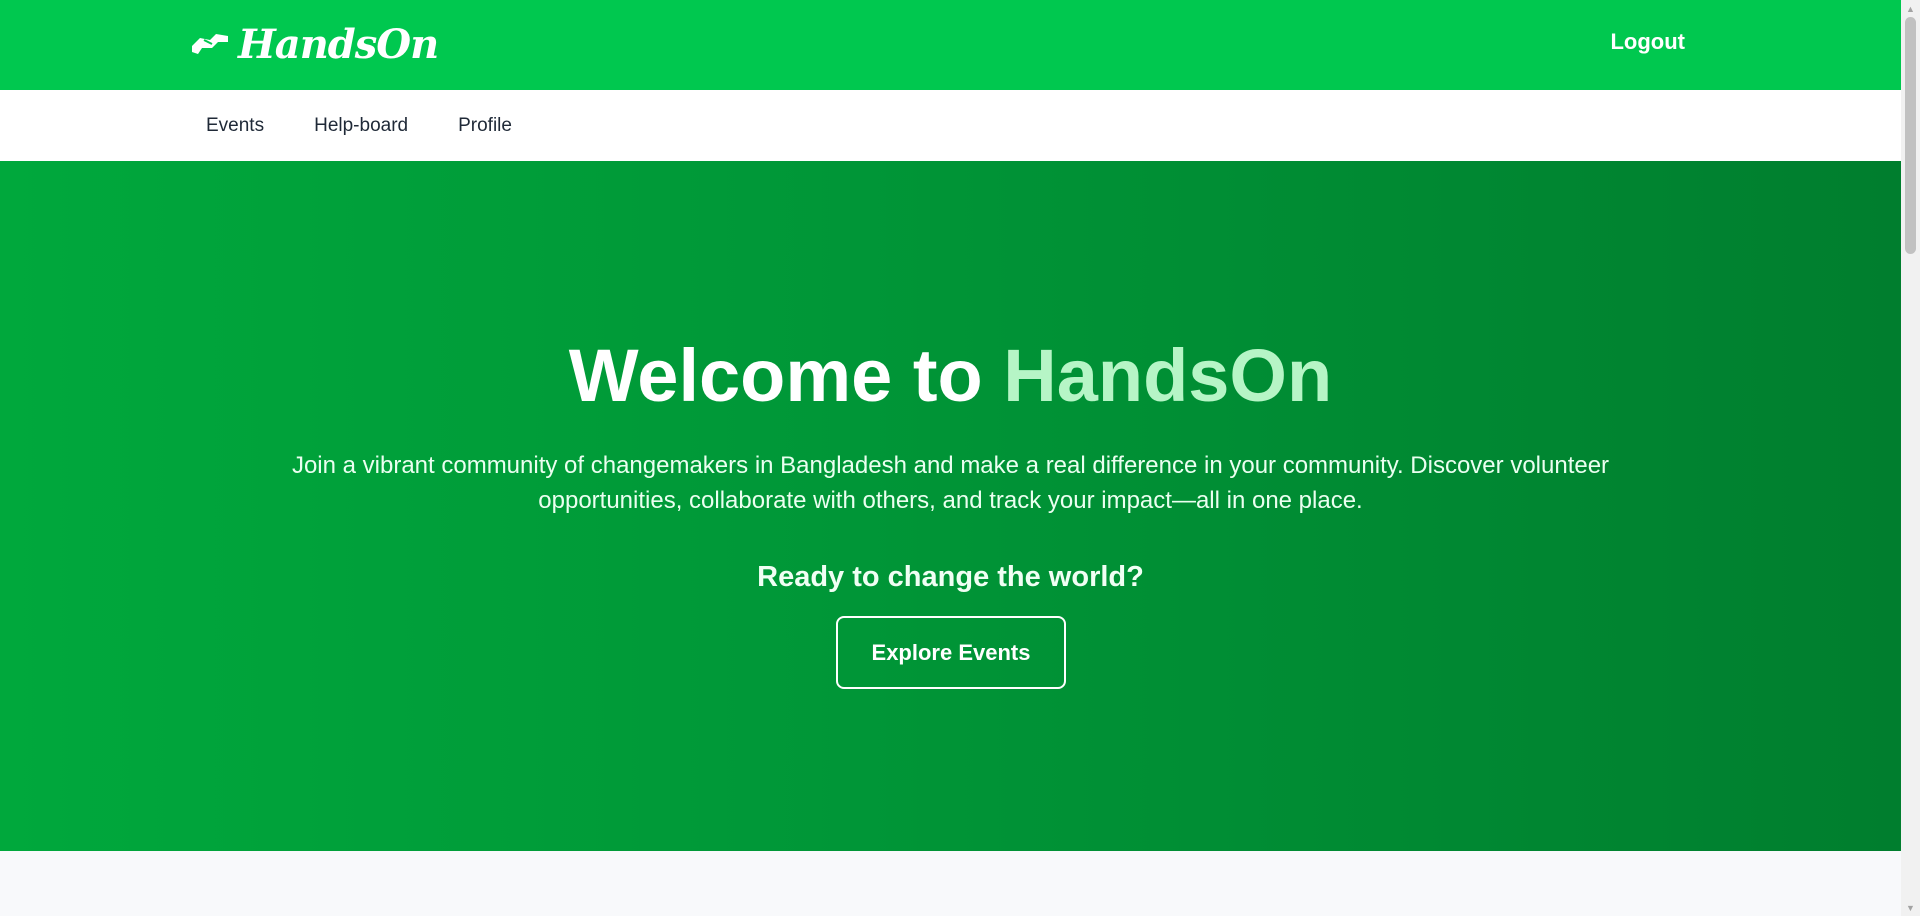 Image resolution: width=1920 pixels, height=916 pixels. What do you see at coordinates (1910, 458) in the screenshot?
I see `vertical-scrollbar: ▲ ▼` at bounding box center [1910, 458].